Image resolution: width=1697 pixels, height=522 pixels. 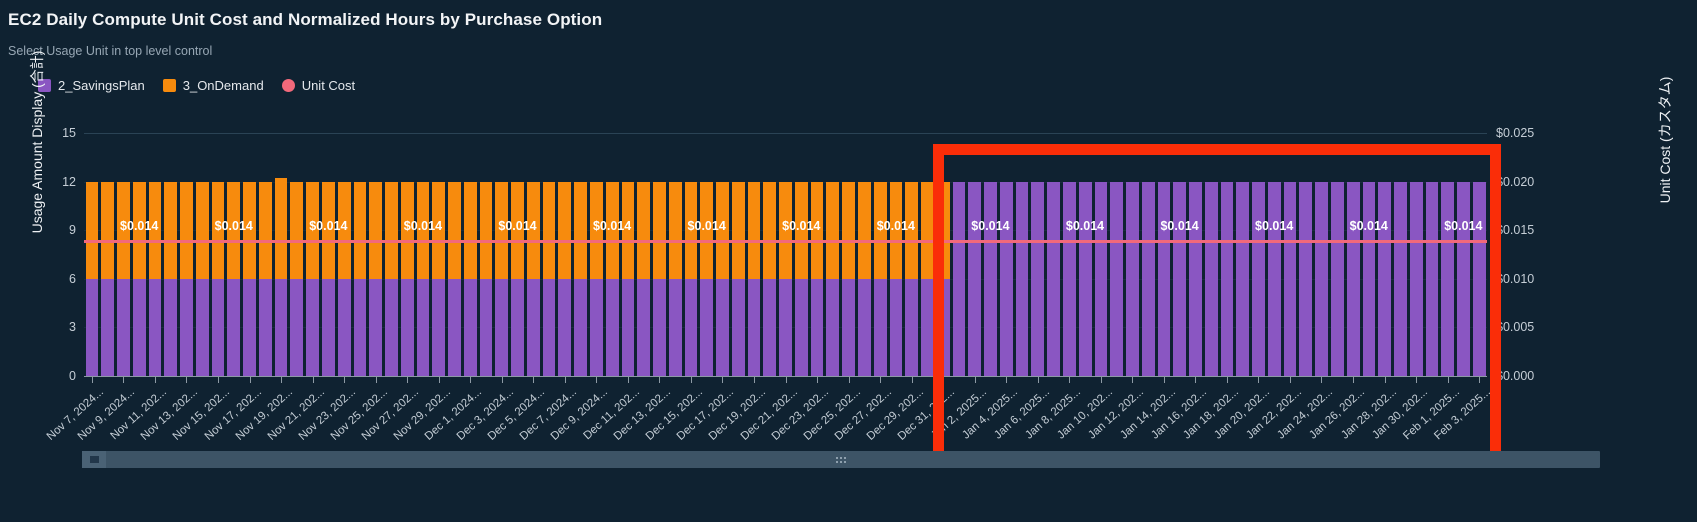 What do you see at coordinates (213, 85) in the screenshot?
I see `legend-item-3-ondemand: 3_OnDemand` at bounding box center [213, 85].